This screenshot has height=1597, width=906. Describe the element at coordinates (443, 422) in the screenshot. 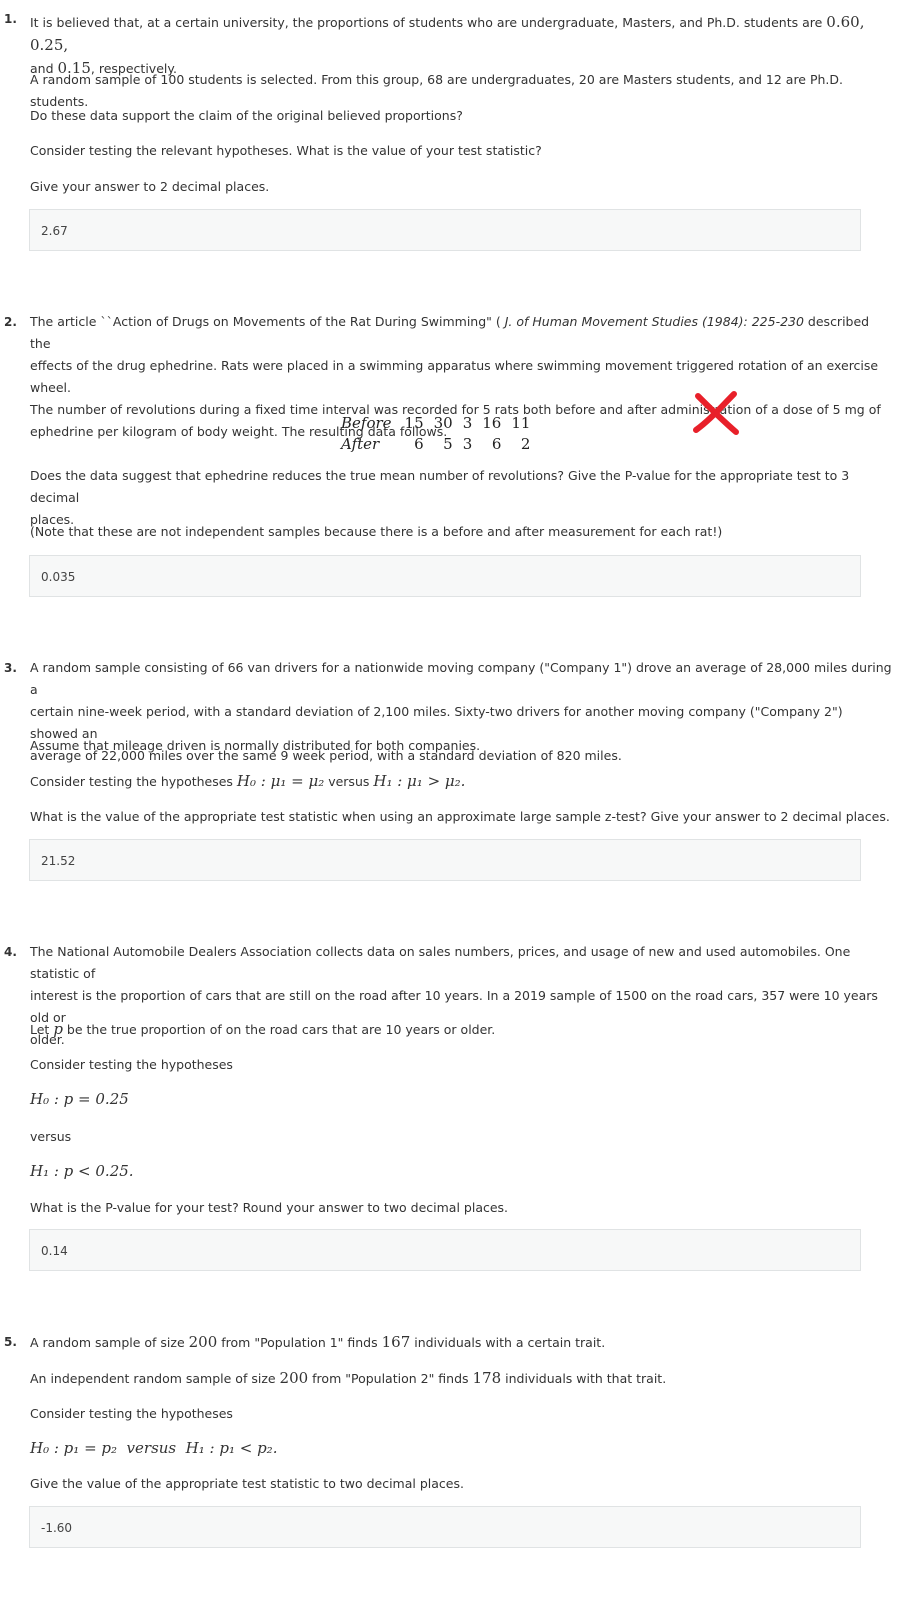

I see `table-cell: 30` at that location.